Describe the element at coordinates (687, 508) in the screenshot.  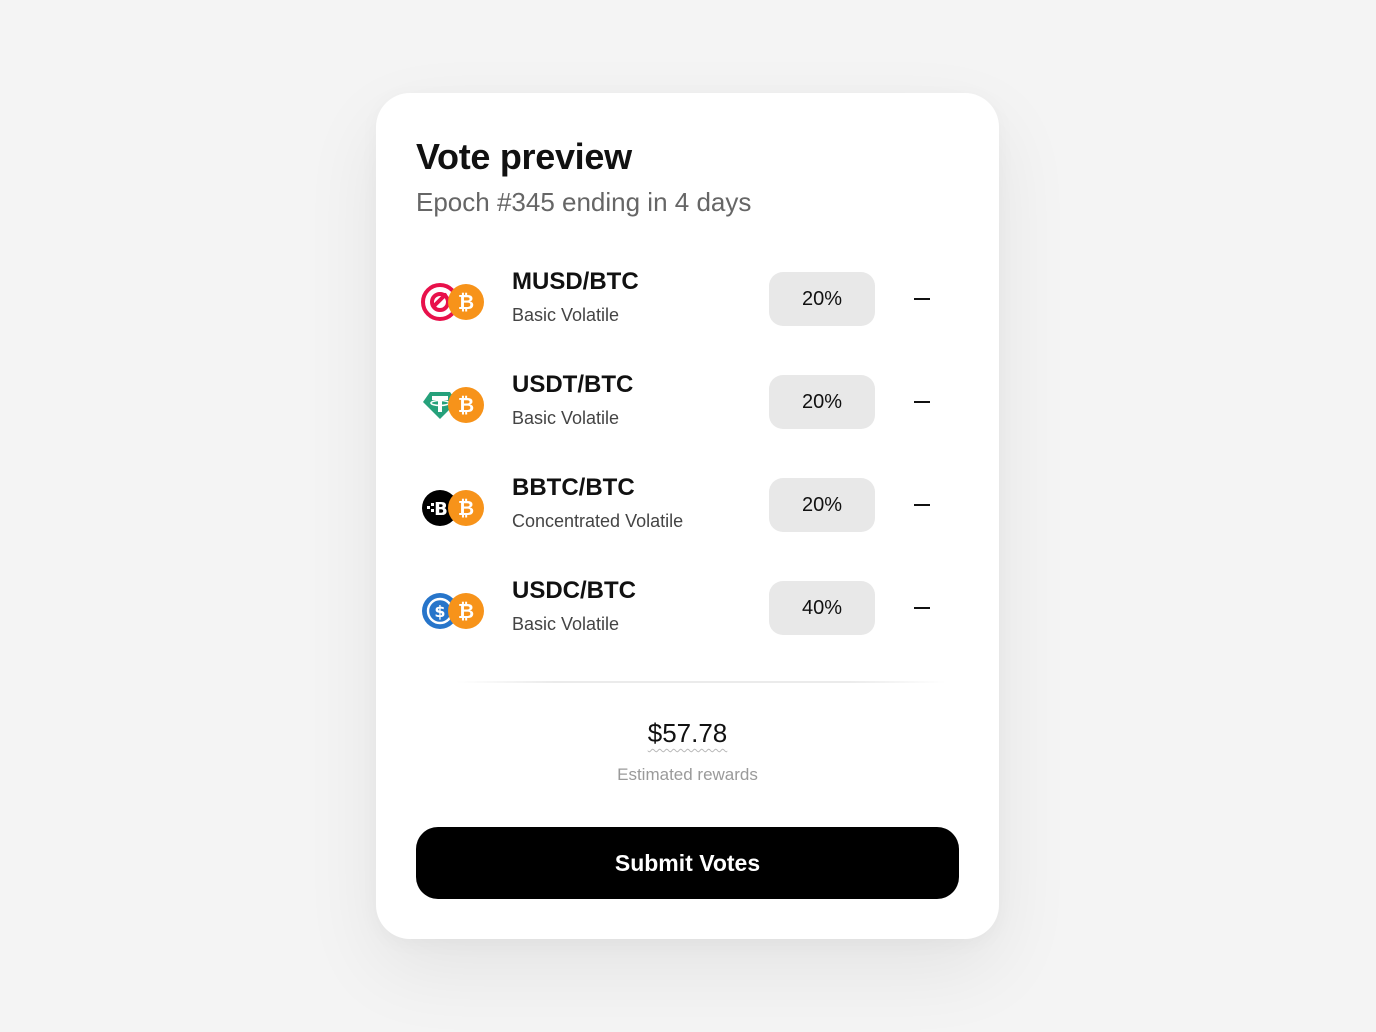
I see `pool-row: B ₿ BBTC/BTC Concentrated Volatile 20%` at that location.